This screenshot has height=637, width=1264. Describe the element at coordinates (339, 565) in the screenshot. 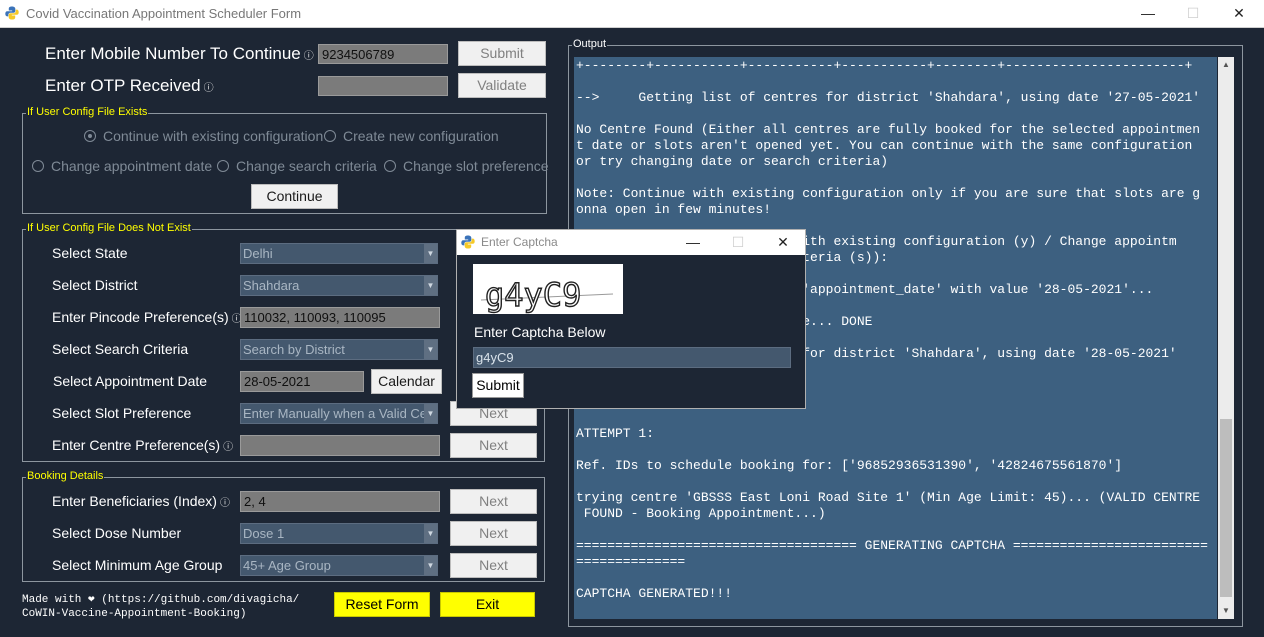

I see `age-group-select: 45+ Age Group ▼` at that location.